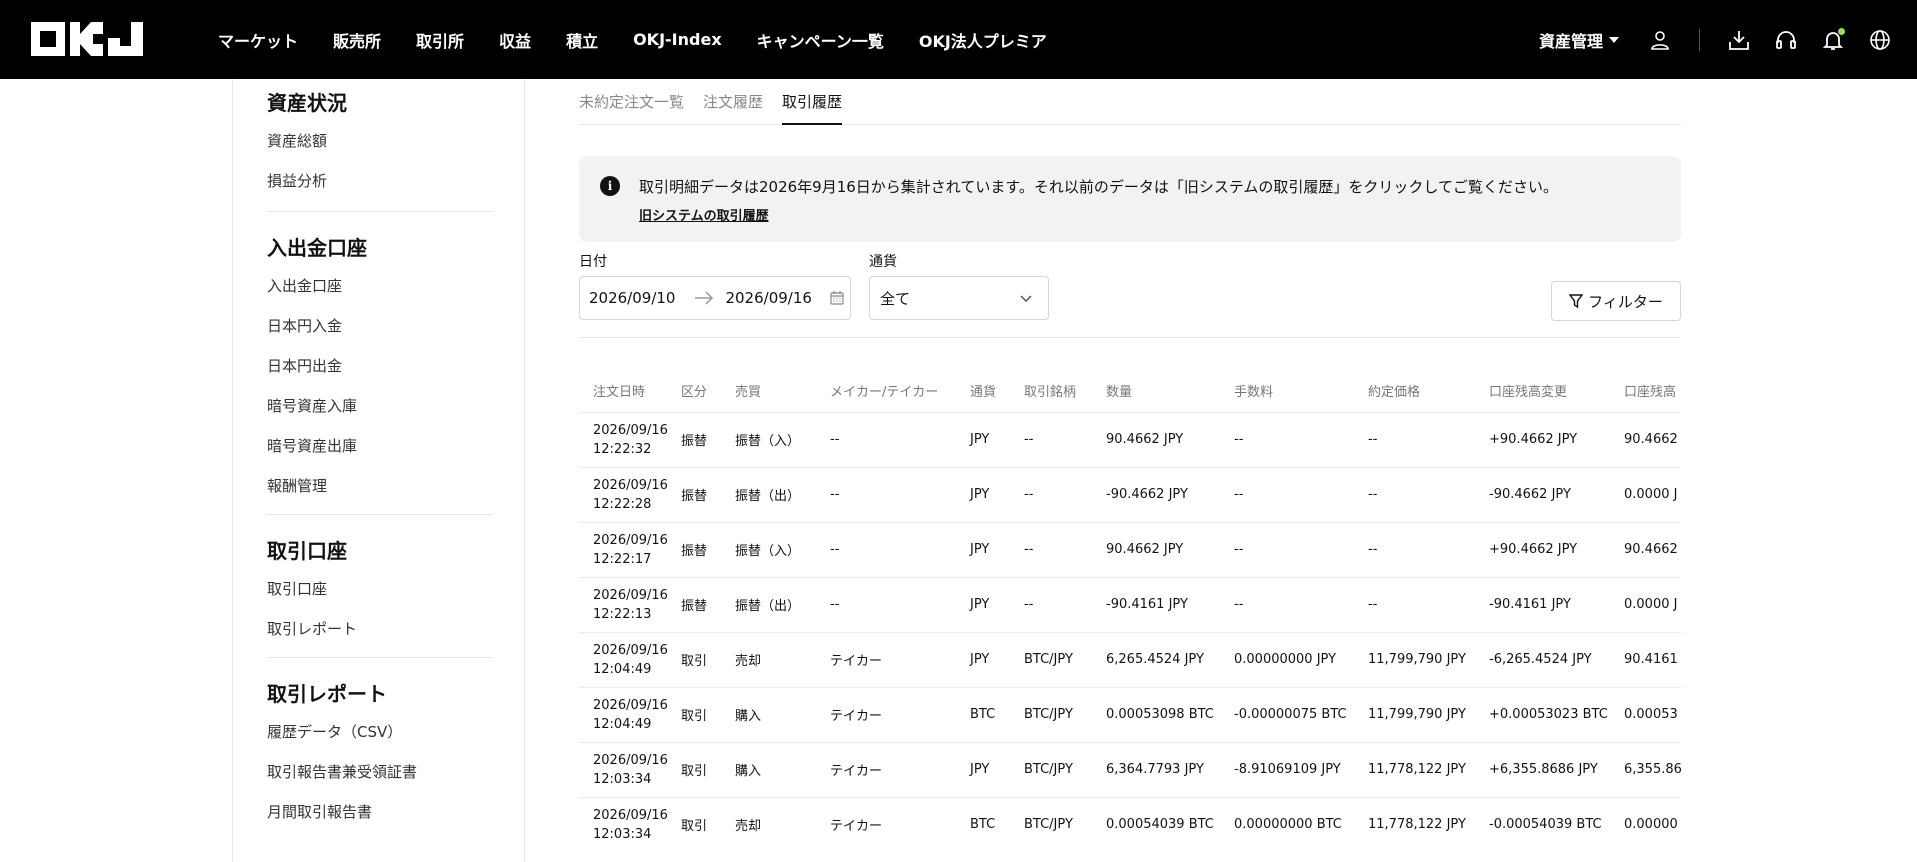  Describe the element at coordinates (837, 298) in the screenshot. I see `calendar-icon` at that location.